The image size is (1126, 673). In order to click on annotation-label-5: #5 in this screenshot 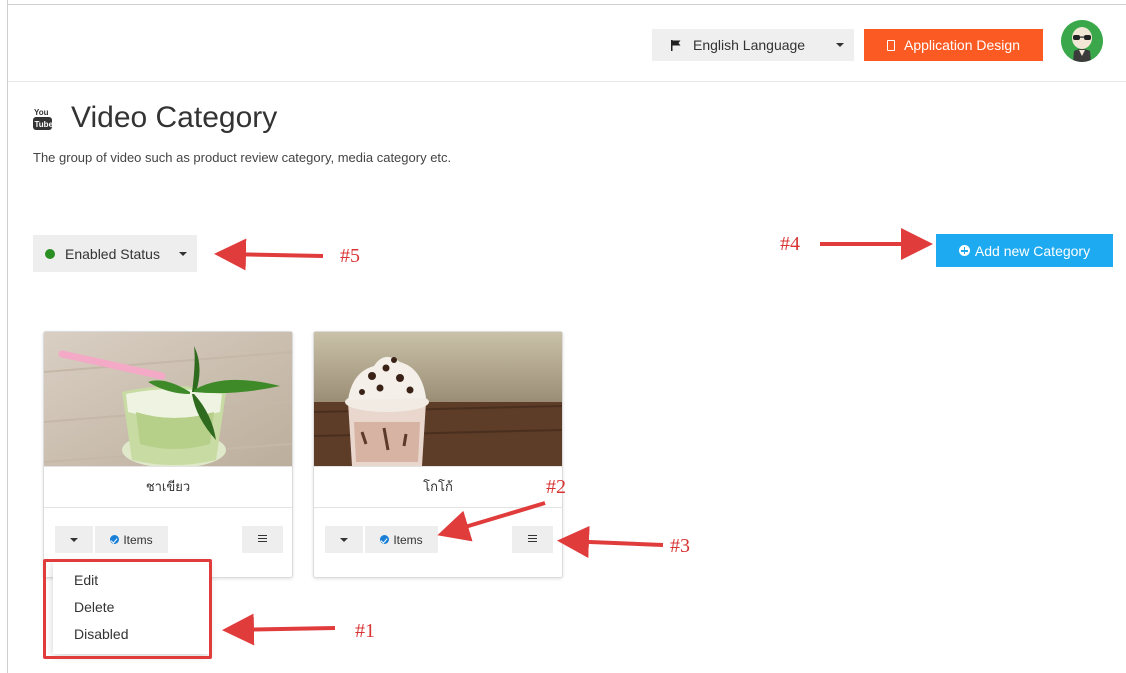, I will do `click(350, 256)`.